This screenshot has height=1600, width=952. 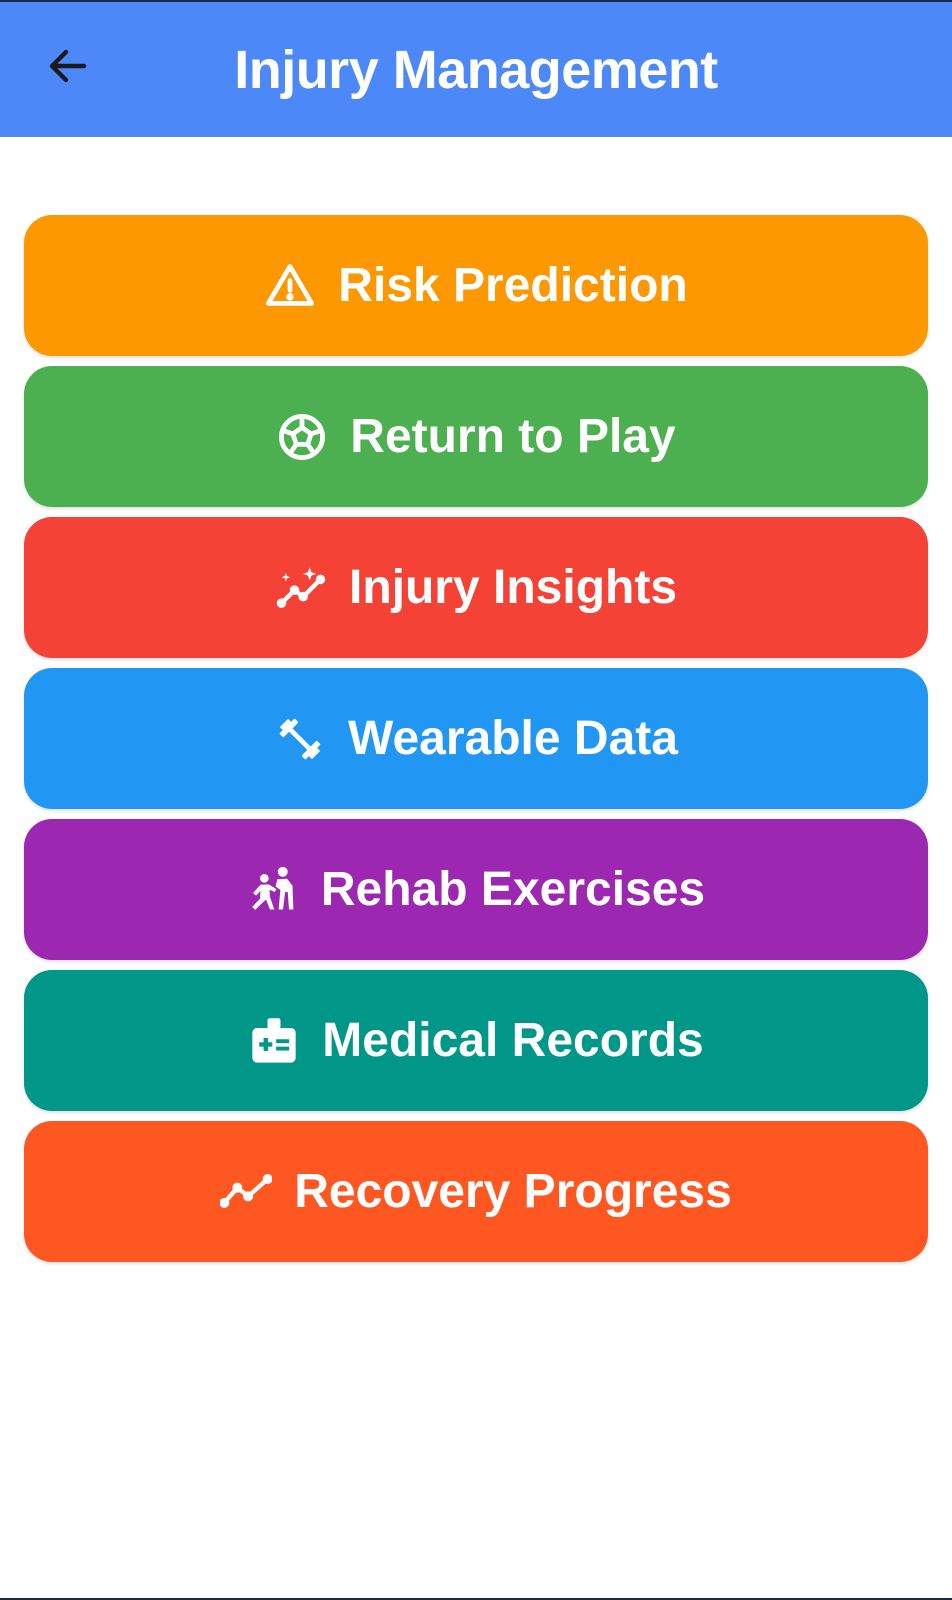 I want to click on menu-item-label: Recovery Progress, so click(x=513, y=1191).